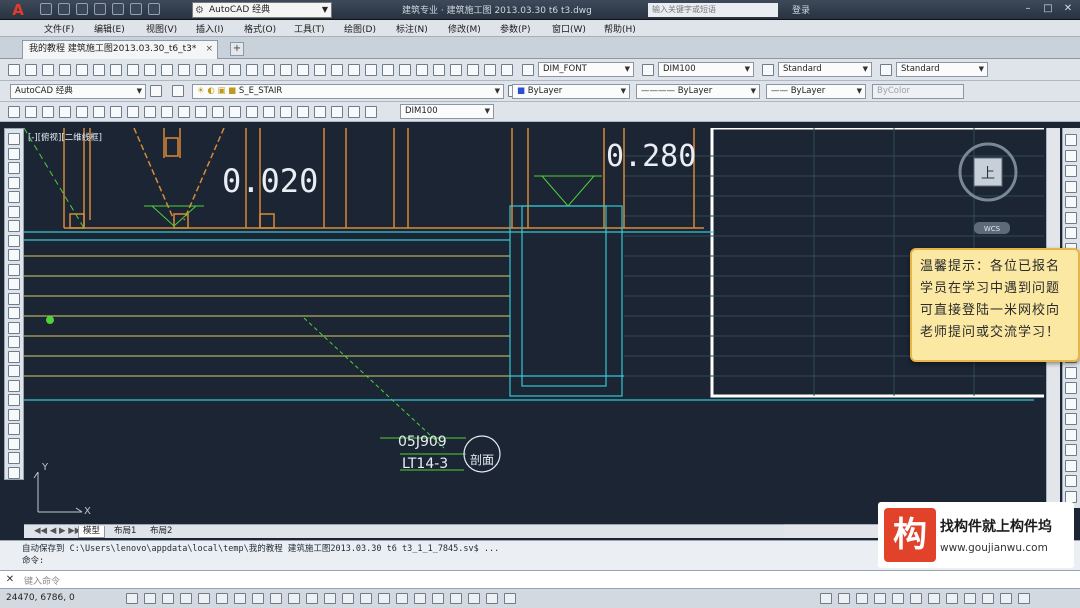 The height and width of the screenshot is (608, 1080). I want to click on color-select: ■ ByLayer ▼, so click(571, 91).